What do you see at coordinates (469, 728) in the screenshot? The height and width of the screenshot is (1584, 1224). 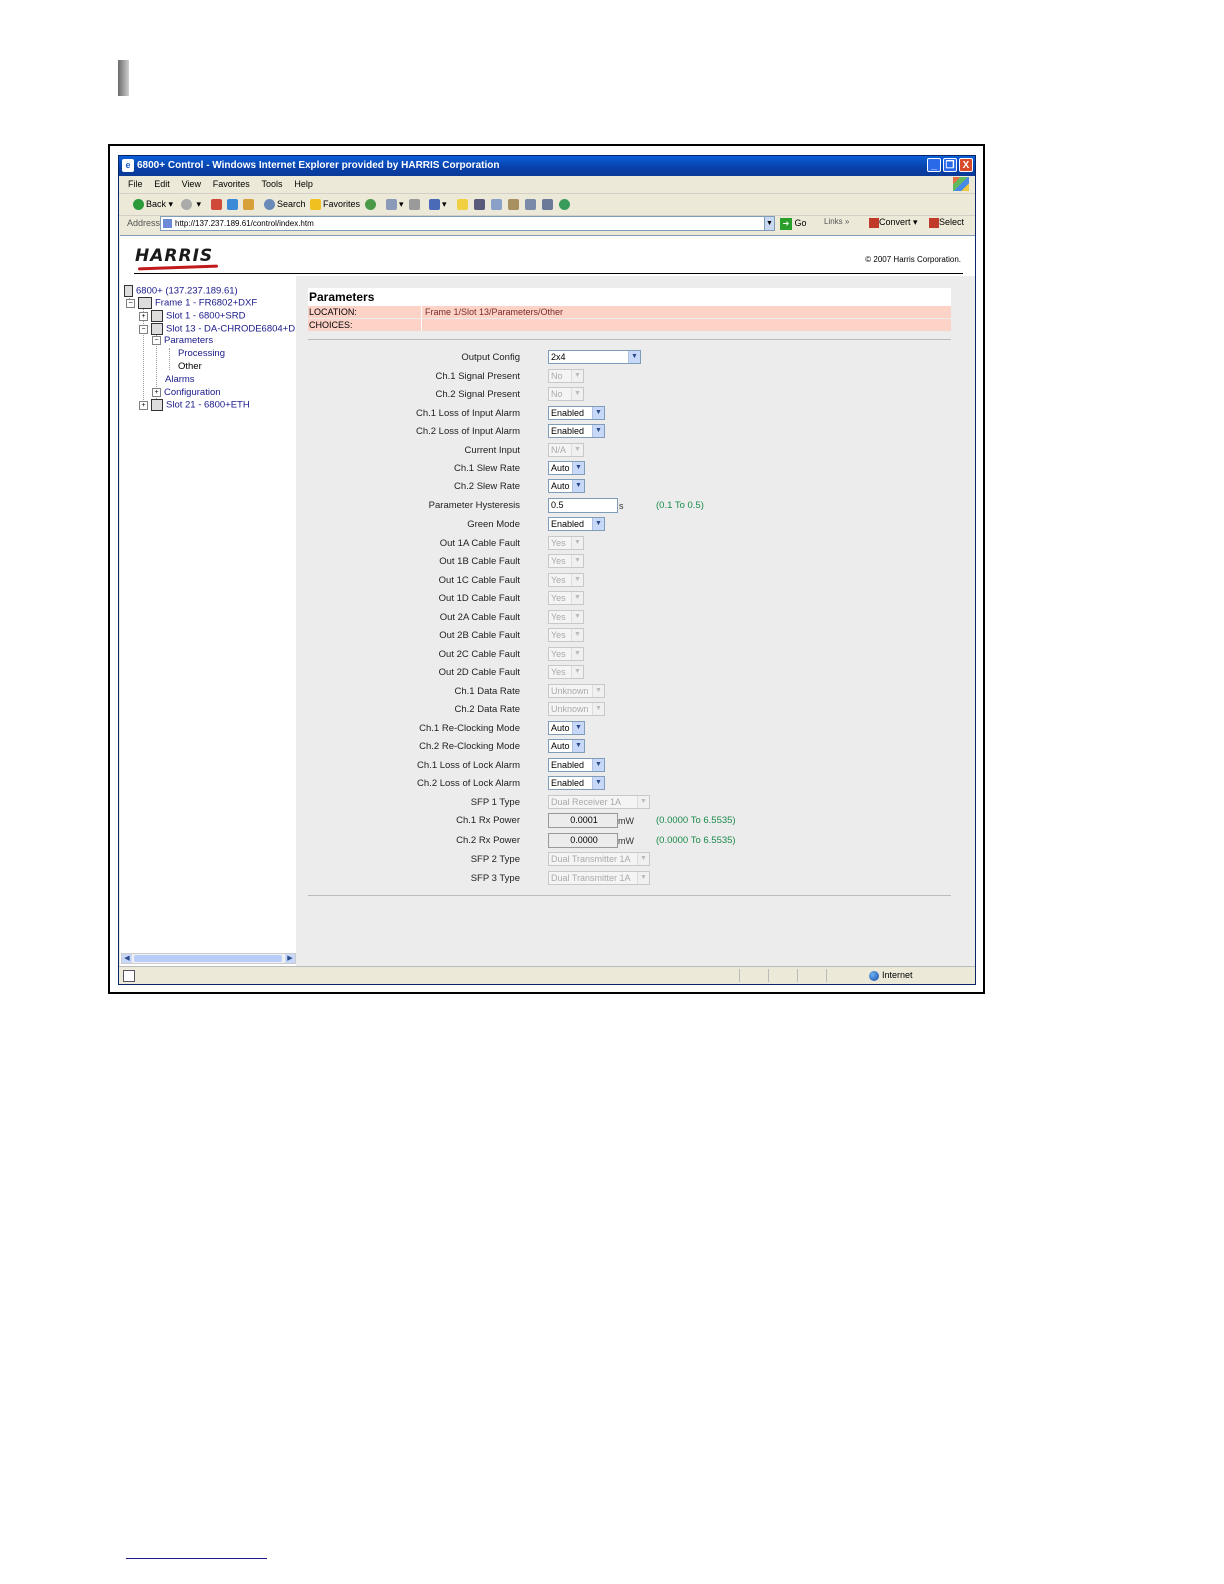 I see `parameter-label: Ch.1 Re-Clocking Mode` at bounding box center [469, 728].